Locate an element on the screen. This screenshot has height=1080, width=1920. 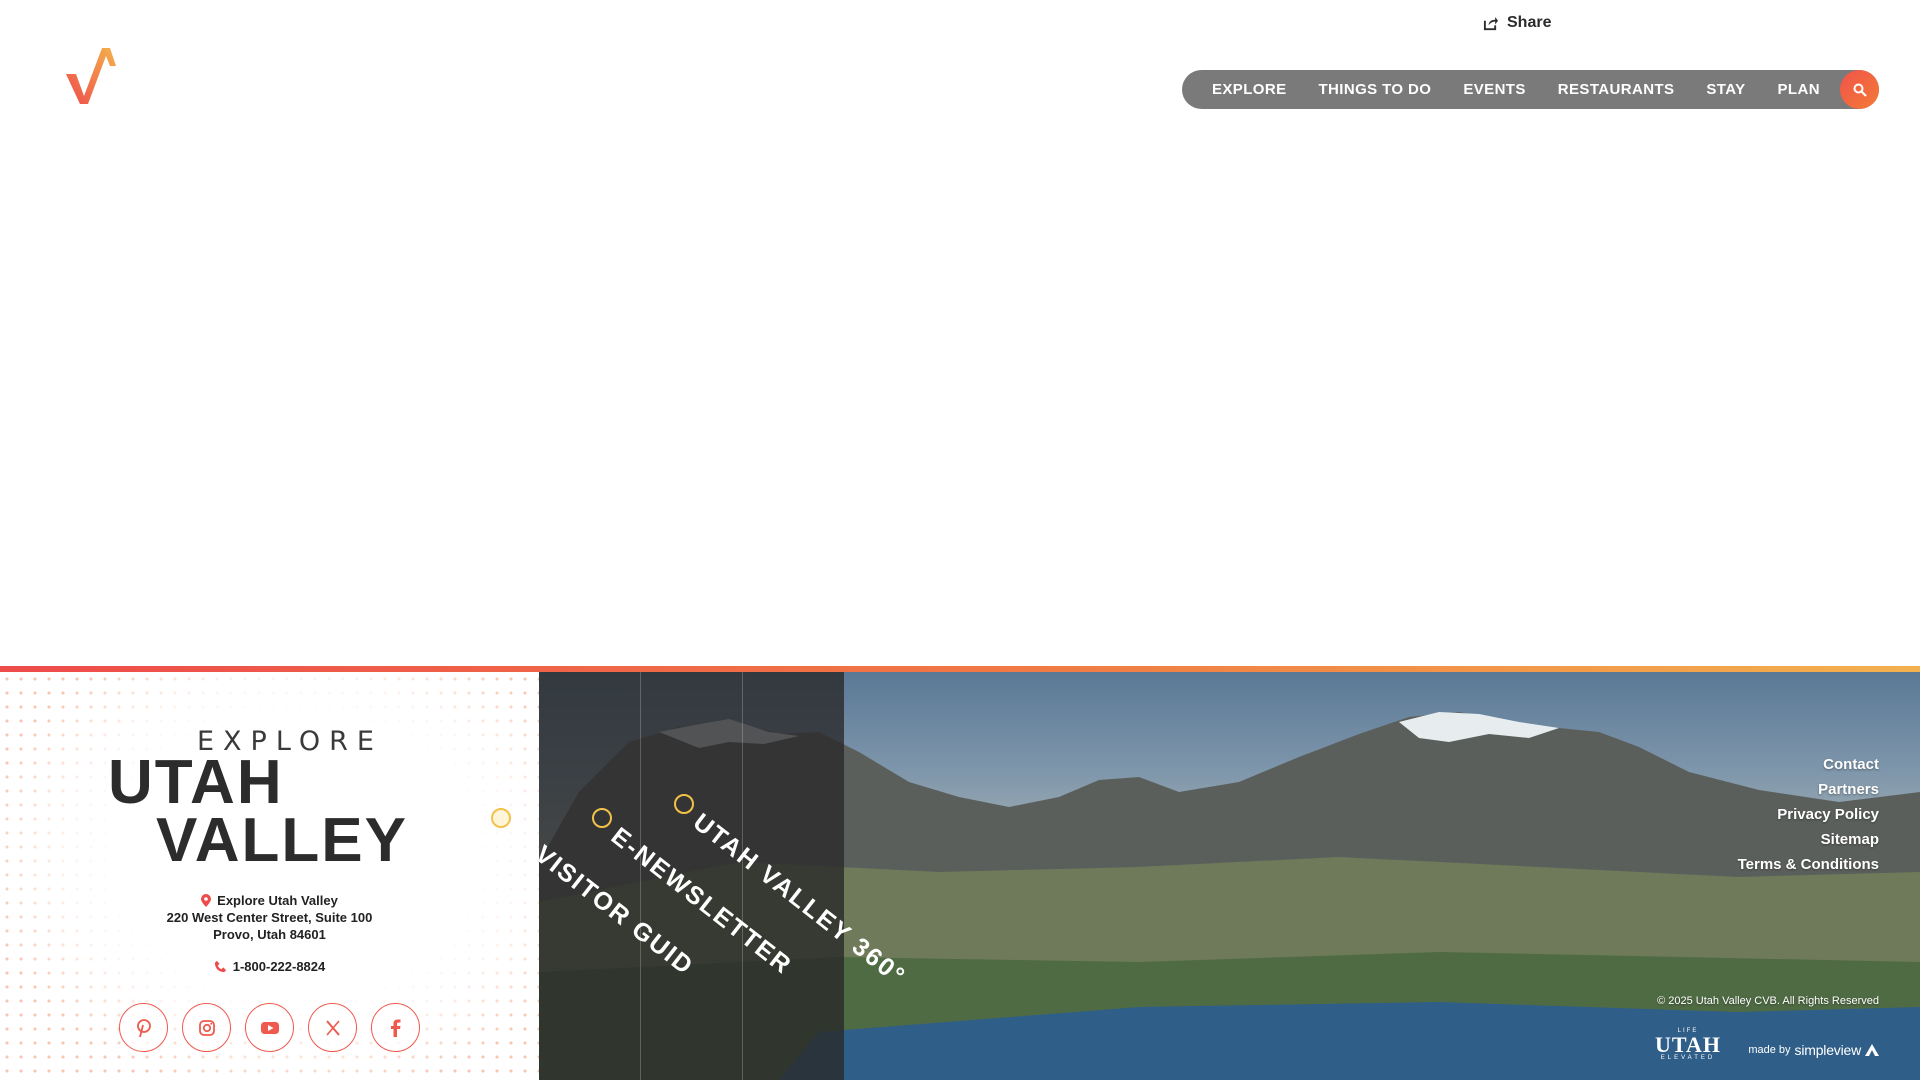
location-pin-icon is located at coordinates (206, 900).